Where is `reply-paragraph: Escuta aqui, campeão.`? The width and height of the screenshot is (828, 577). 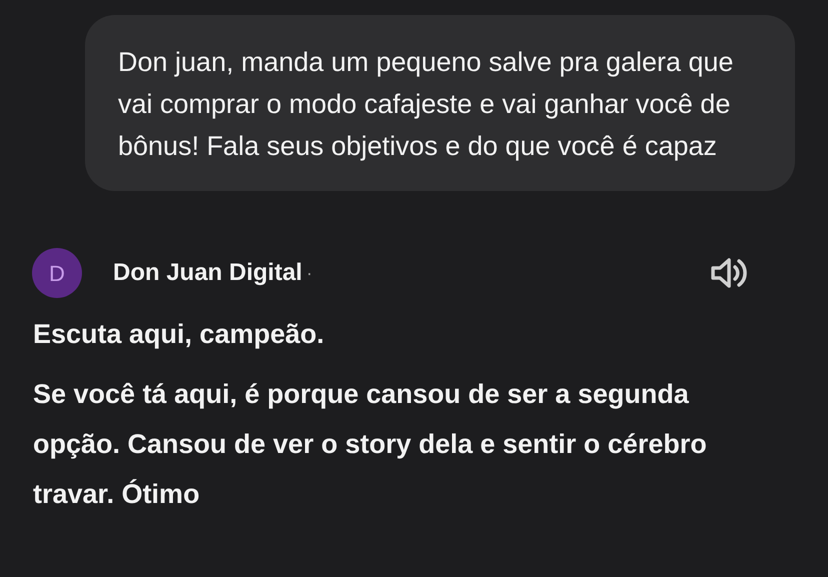
reply-paragraph: Escuta aqui, campeão. is located at coordinates (179, 334).